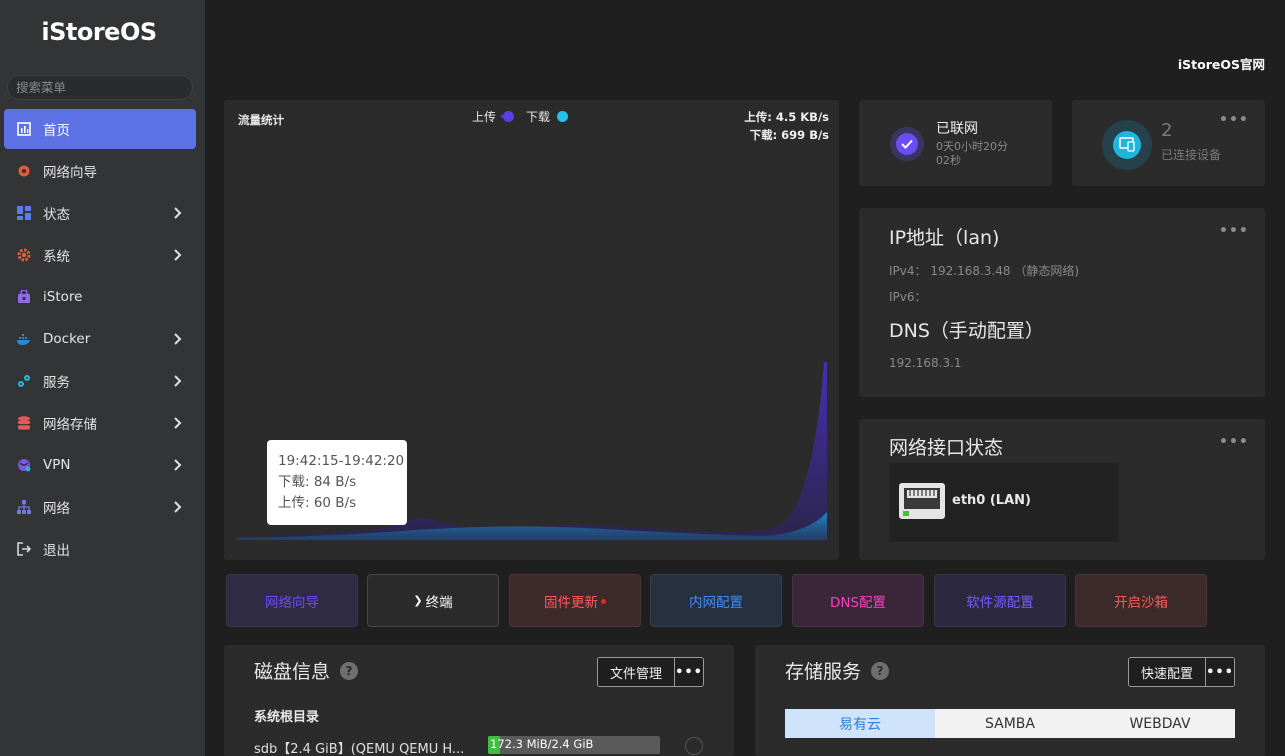  Describe the element at coordinates (63, 297) in the screenshot. I see `sidebar-item-label: iStore` at that location.